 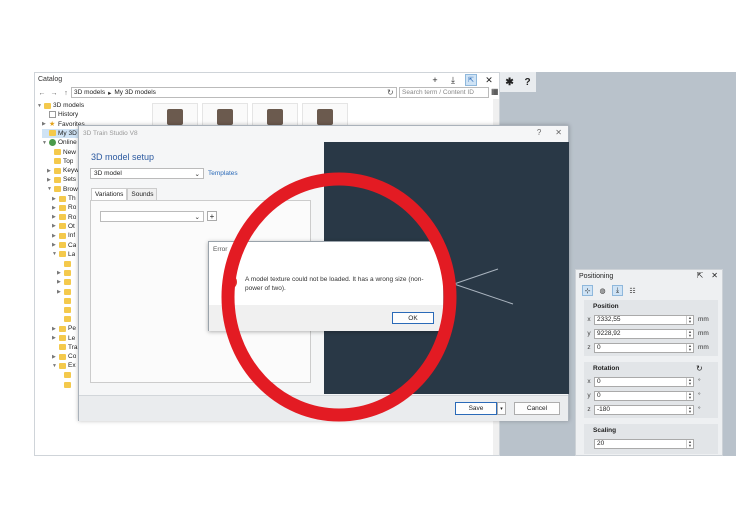 I want to click on tree-item: ▼ Ex, so click(x=64, y=365).